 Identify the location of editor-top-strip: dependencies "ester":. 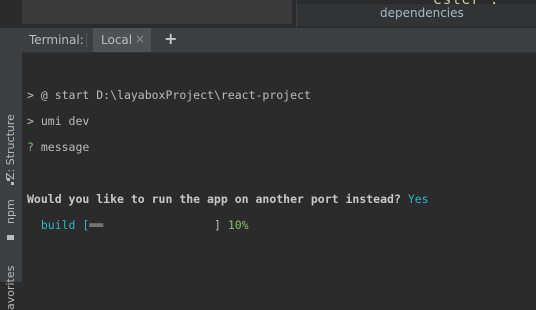
(268, 15).